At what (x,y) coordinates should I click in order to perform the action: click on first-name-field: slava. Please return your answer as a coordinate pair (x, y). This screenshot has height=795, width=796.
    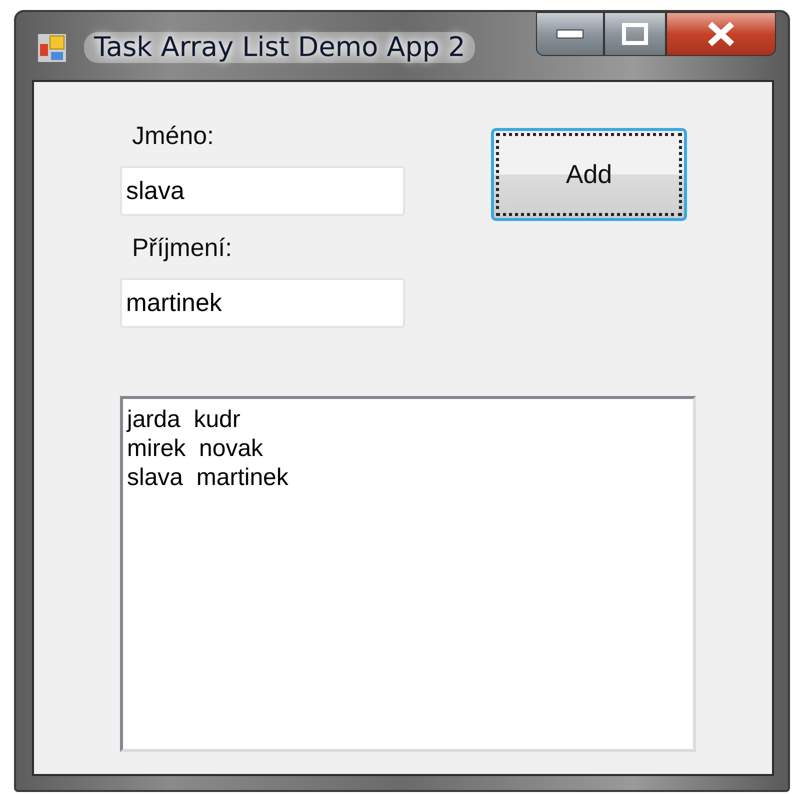
    Looking at the image, I should click on (262, 191).